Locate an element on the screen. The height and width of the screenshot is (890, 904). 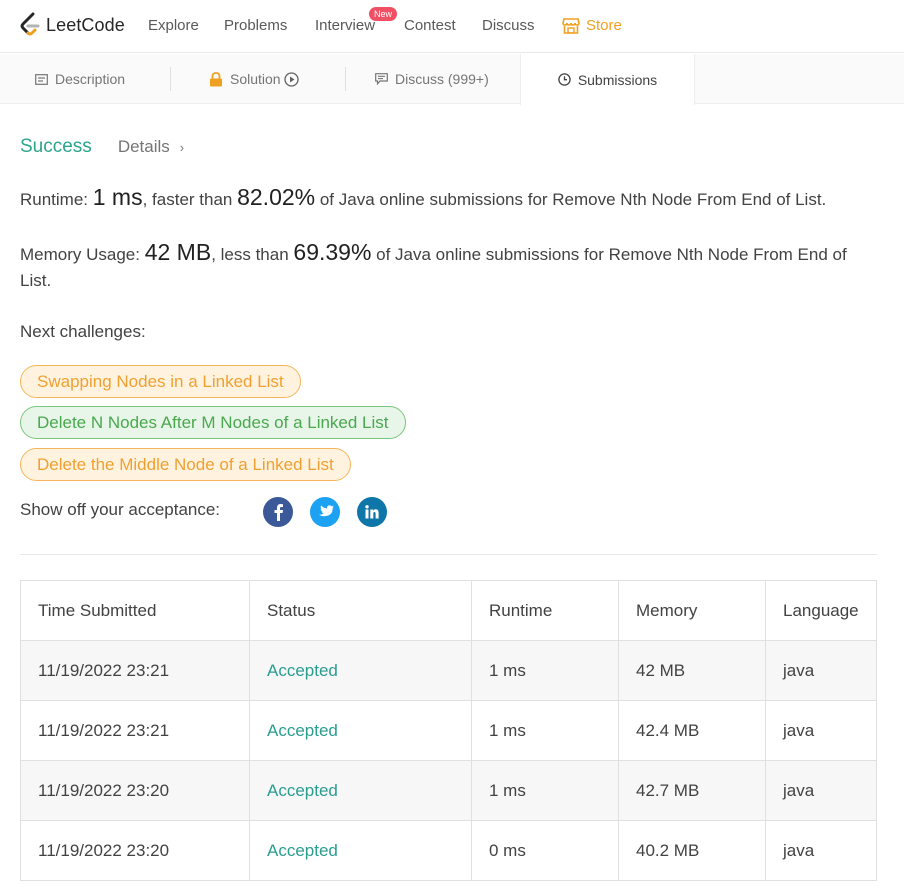
runtime-mid: , faster than is located at coordinates (190, 199).